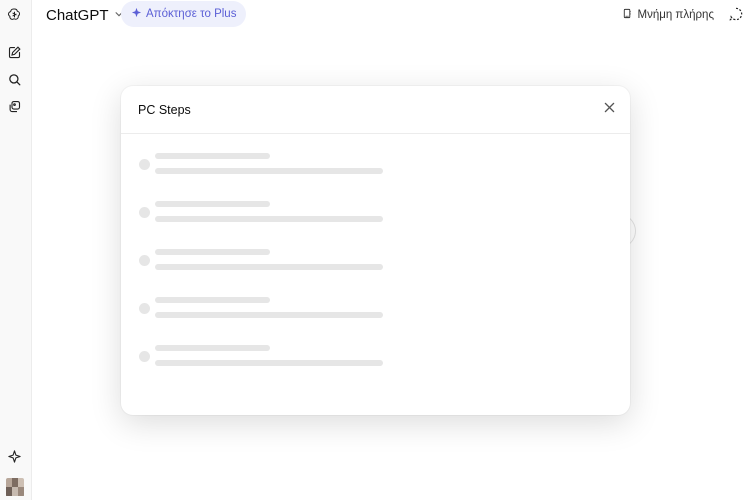 This screenshot has width=750, height=500. What do you see at coordinates (627, 15) in the screenshot?
I see `memory-icon` at bounding box center [627, 15].